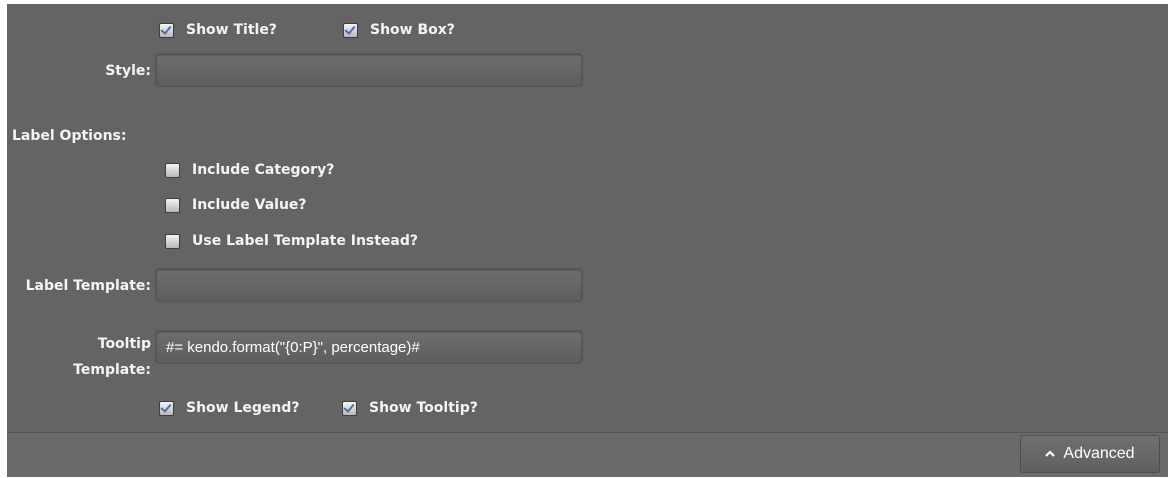  What do you see at coordinates (88, 286) in the screenshot?
I see `label-template-label: Label Template:` at bounding box center [88, 286].